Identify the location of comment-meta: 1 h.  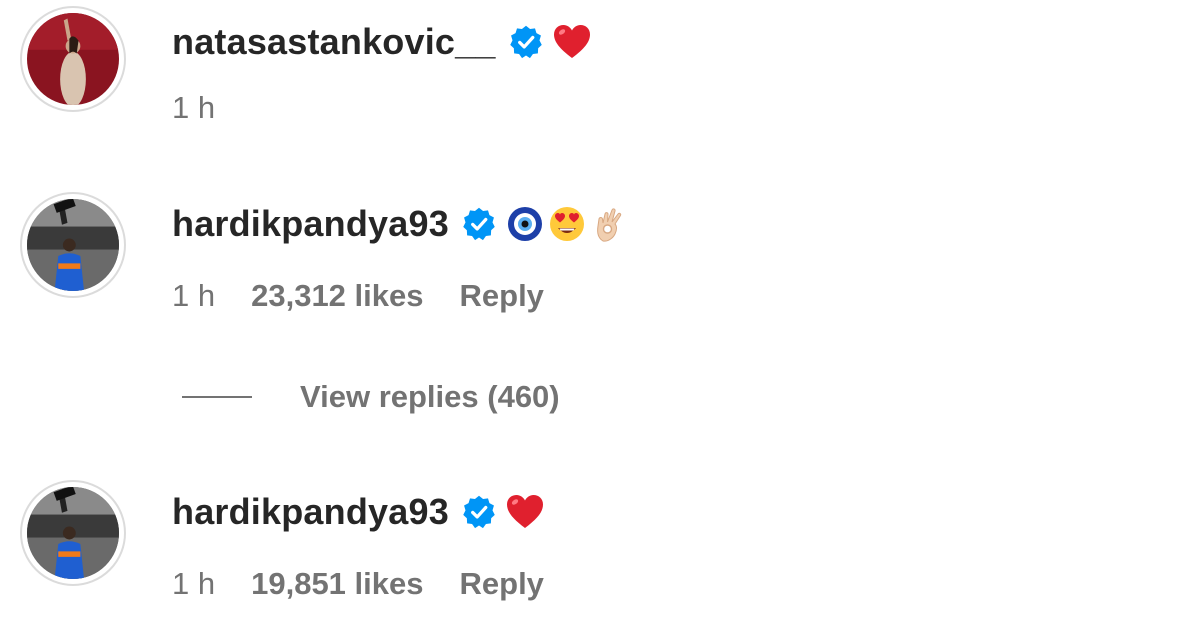
(193, 108).